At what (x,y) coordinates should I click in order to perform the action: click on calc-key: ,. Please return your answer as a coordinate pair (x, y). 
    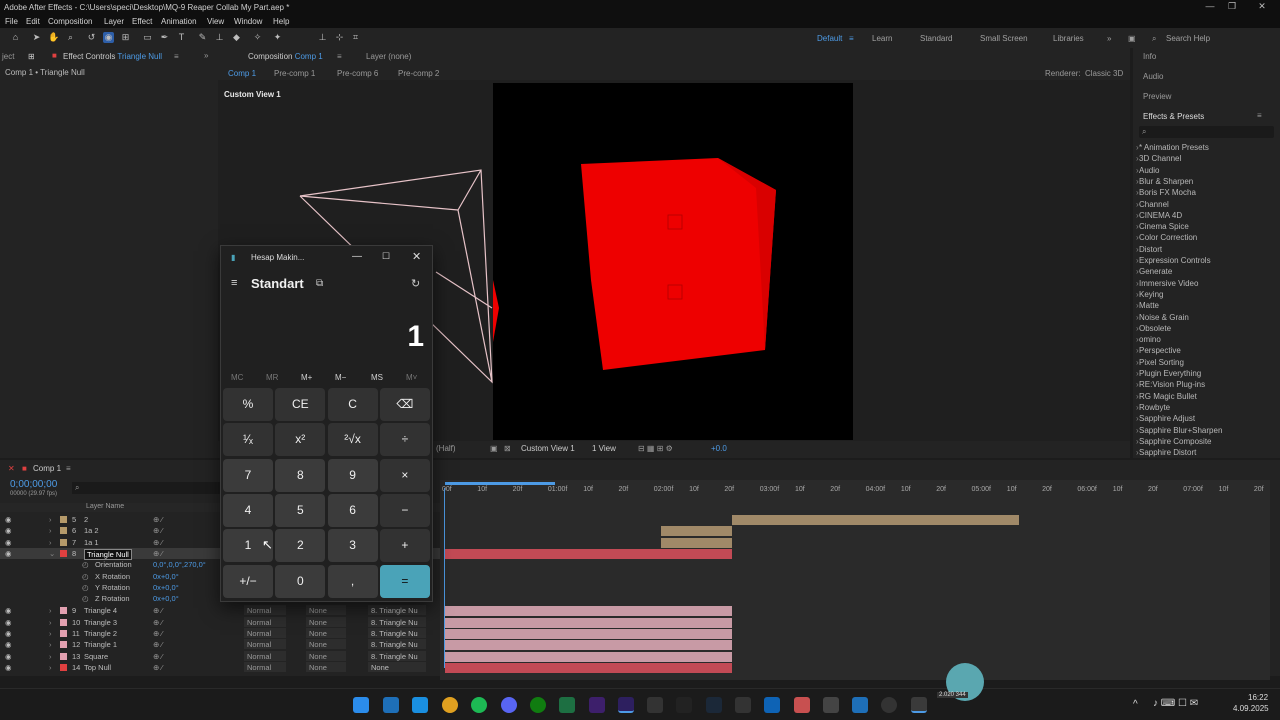
    Looking at the image, I should click on (352, 581).